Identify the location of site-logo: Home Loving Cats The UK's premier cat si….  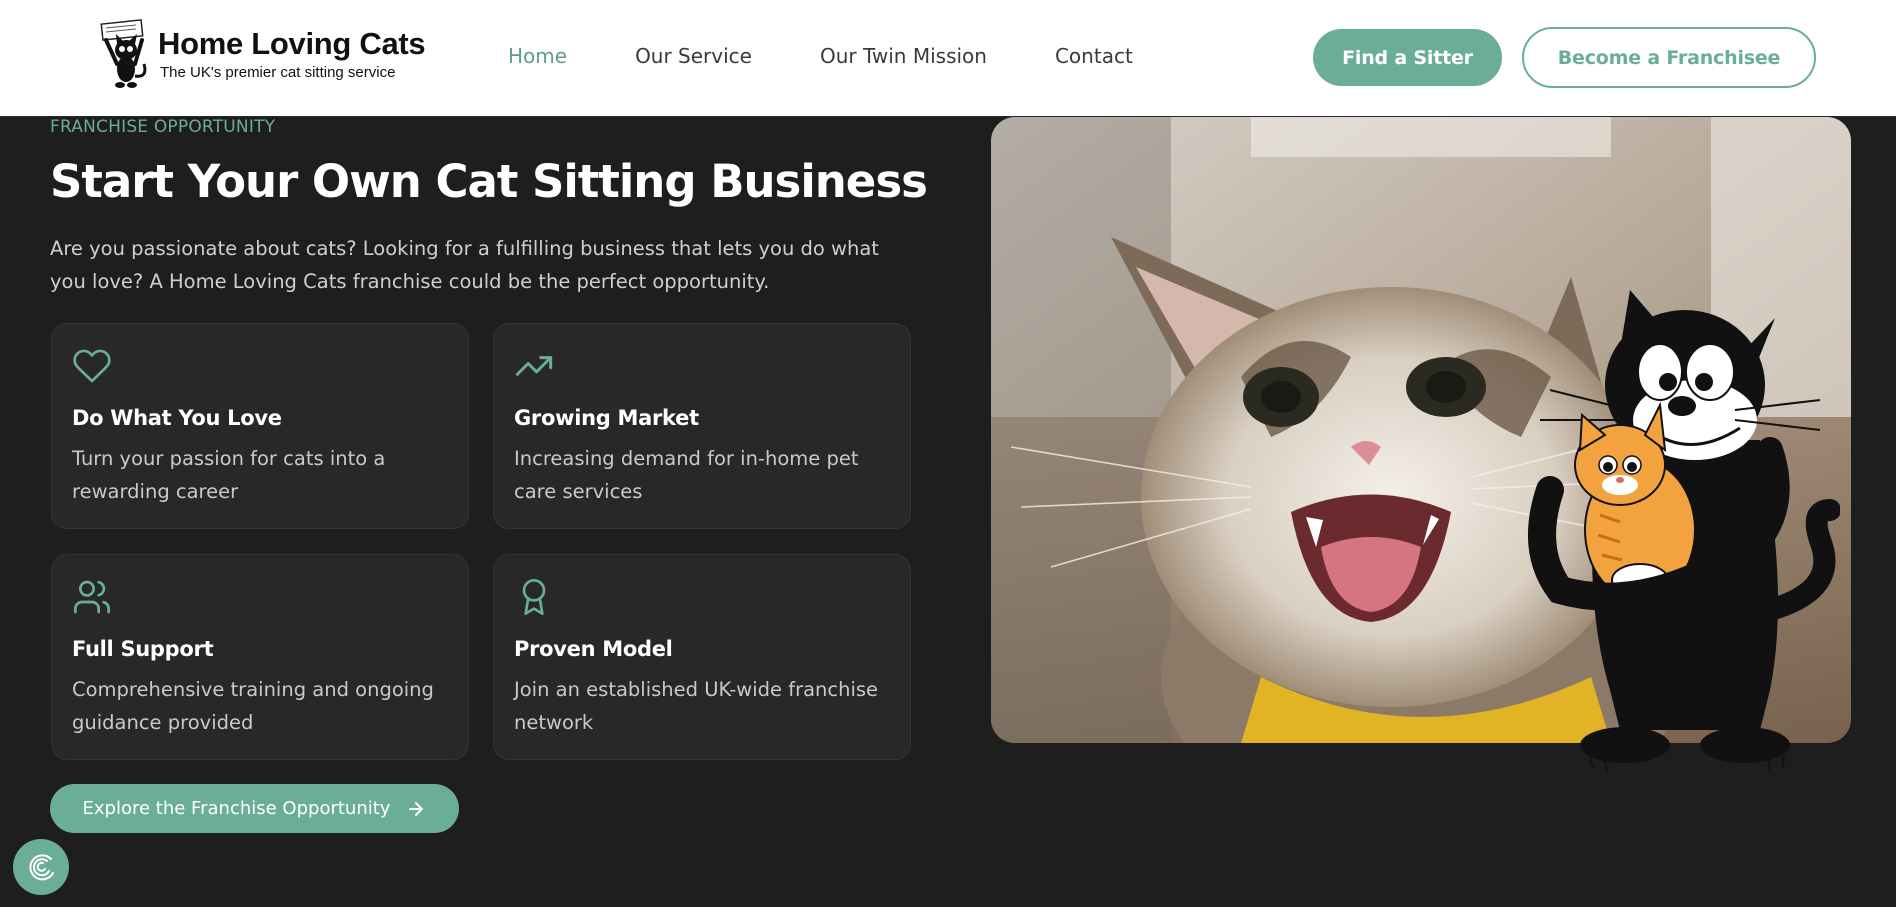
(261, 54).